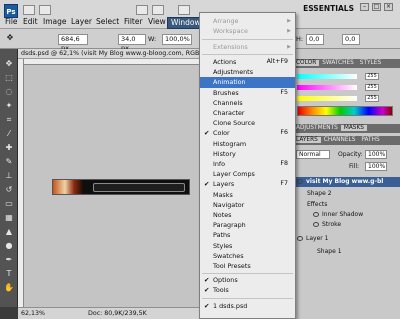 Image resolution: width=400 pixels, height=319 pixels. Describe the element at coordinates (142, 10) in the screenshot. I see `screen-mode-icon` at that location.